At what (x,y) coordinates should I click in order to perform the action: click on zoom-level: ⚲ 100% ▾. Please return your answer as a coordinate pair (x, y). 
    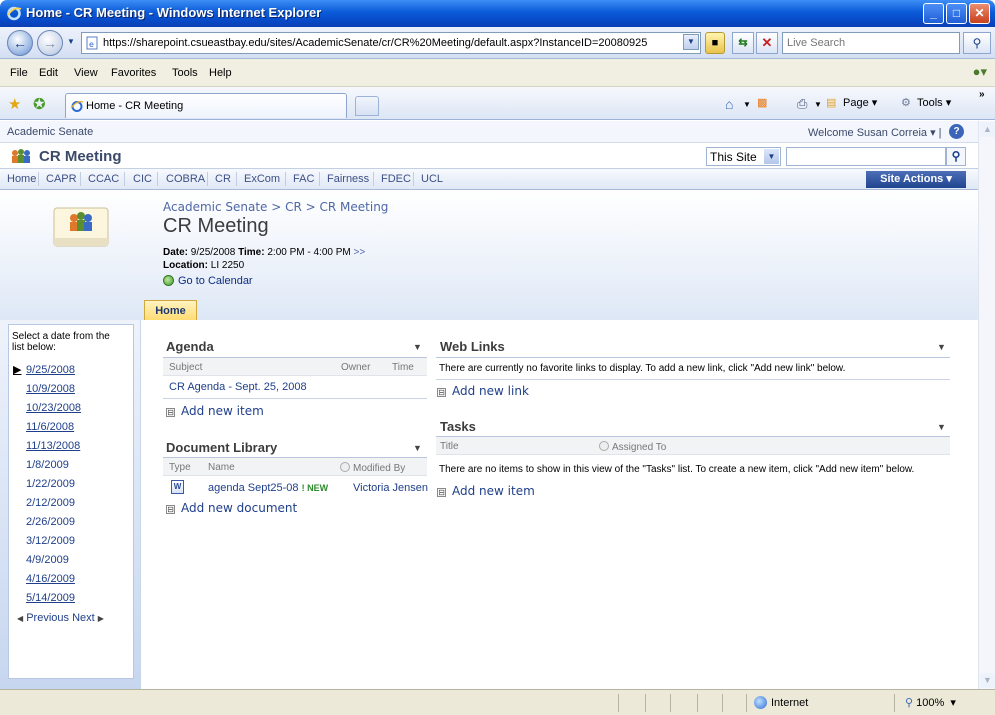
    Looking at the image, I should click on (930, 702).